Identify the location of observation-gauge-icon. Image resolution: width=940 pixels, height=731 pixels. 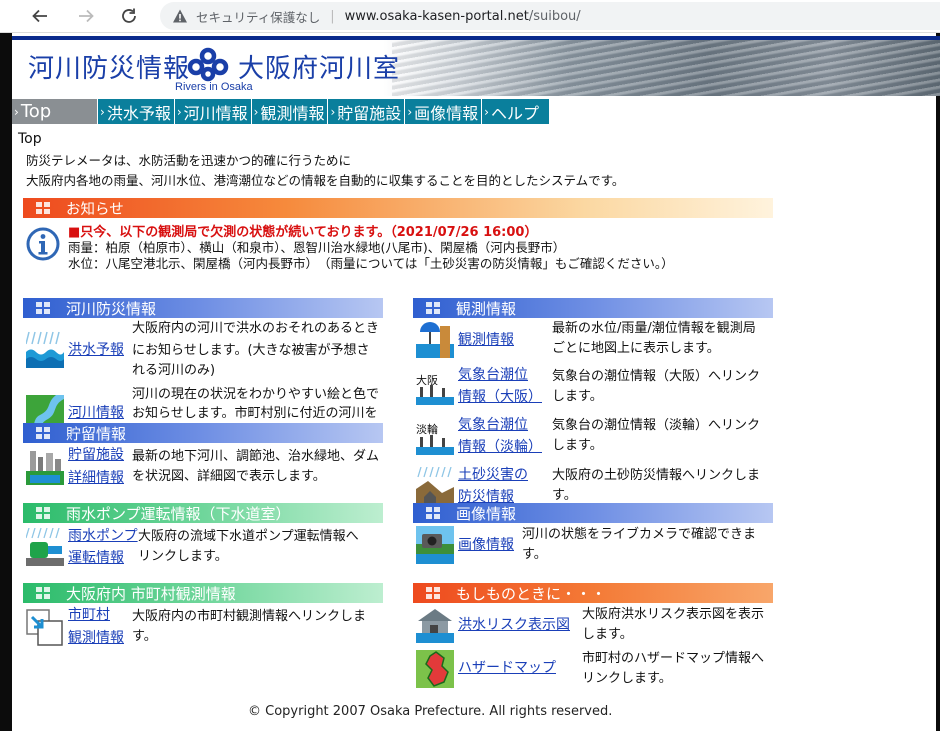
(435, 339).